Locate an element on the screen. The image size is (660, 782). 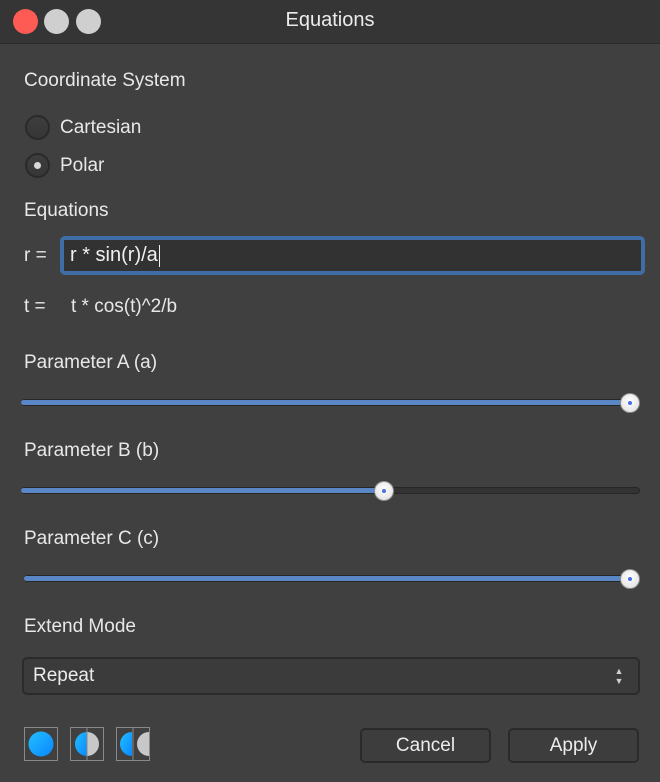
parameter-a-slider is located at coordinates (330, 403).